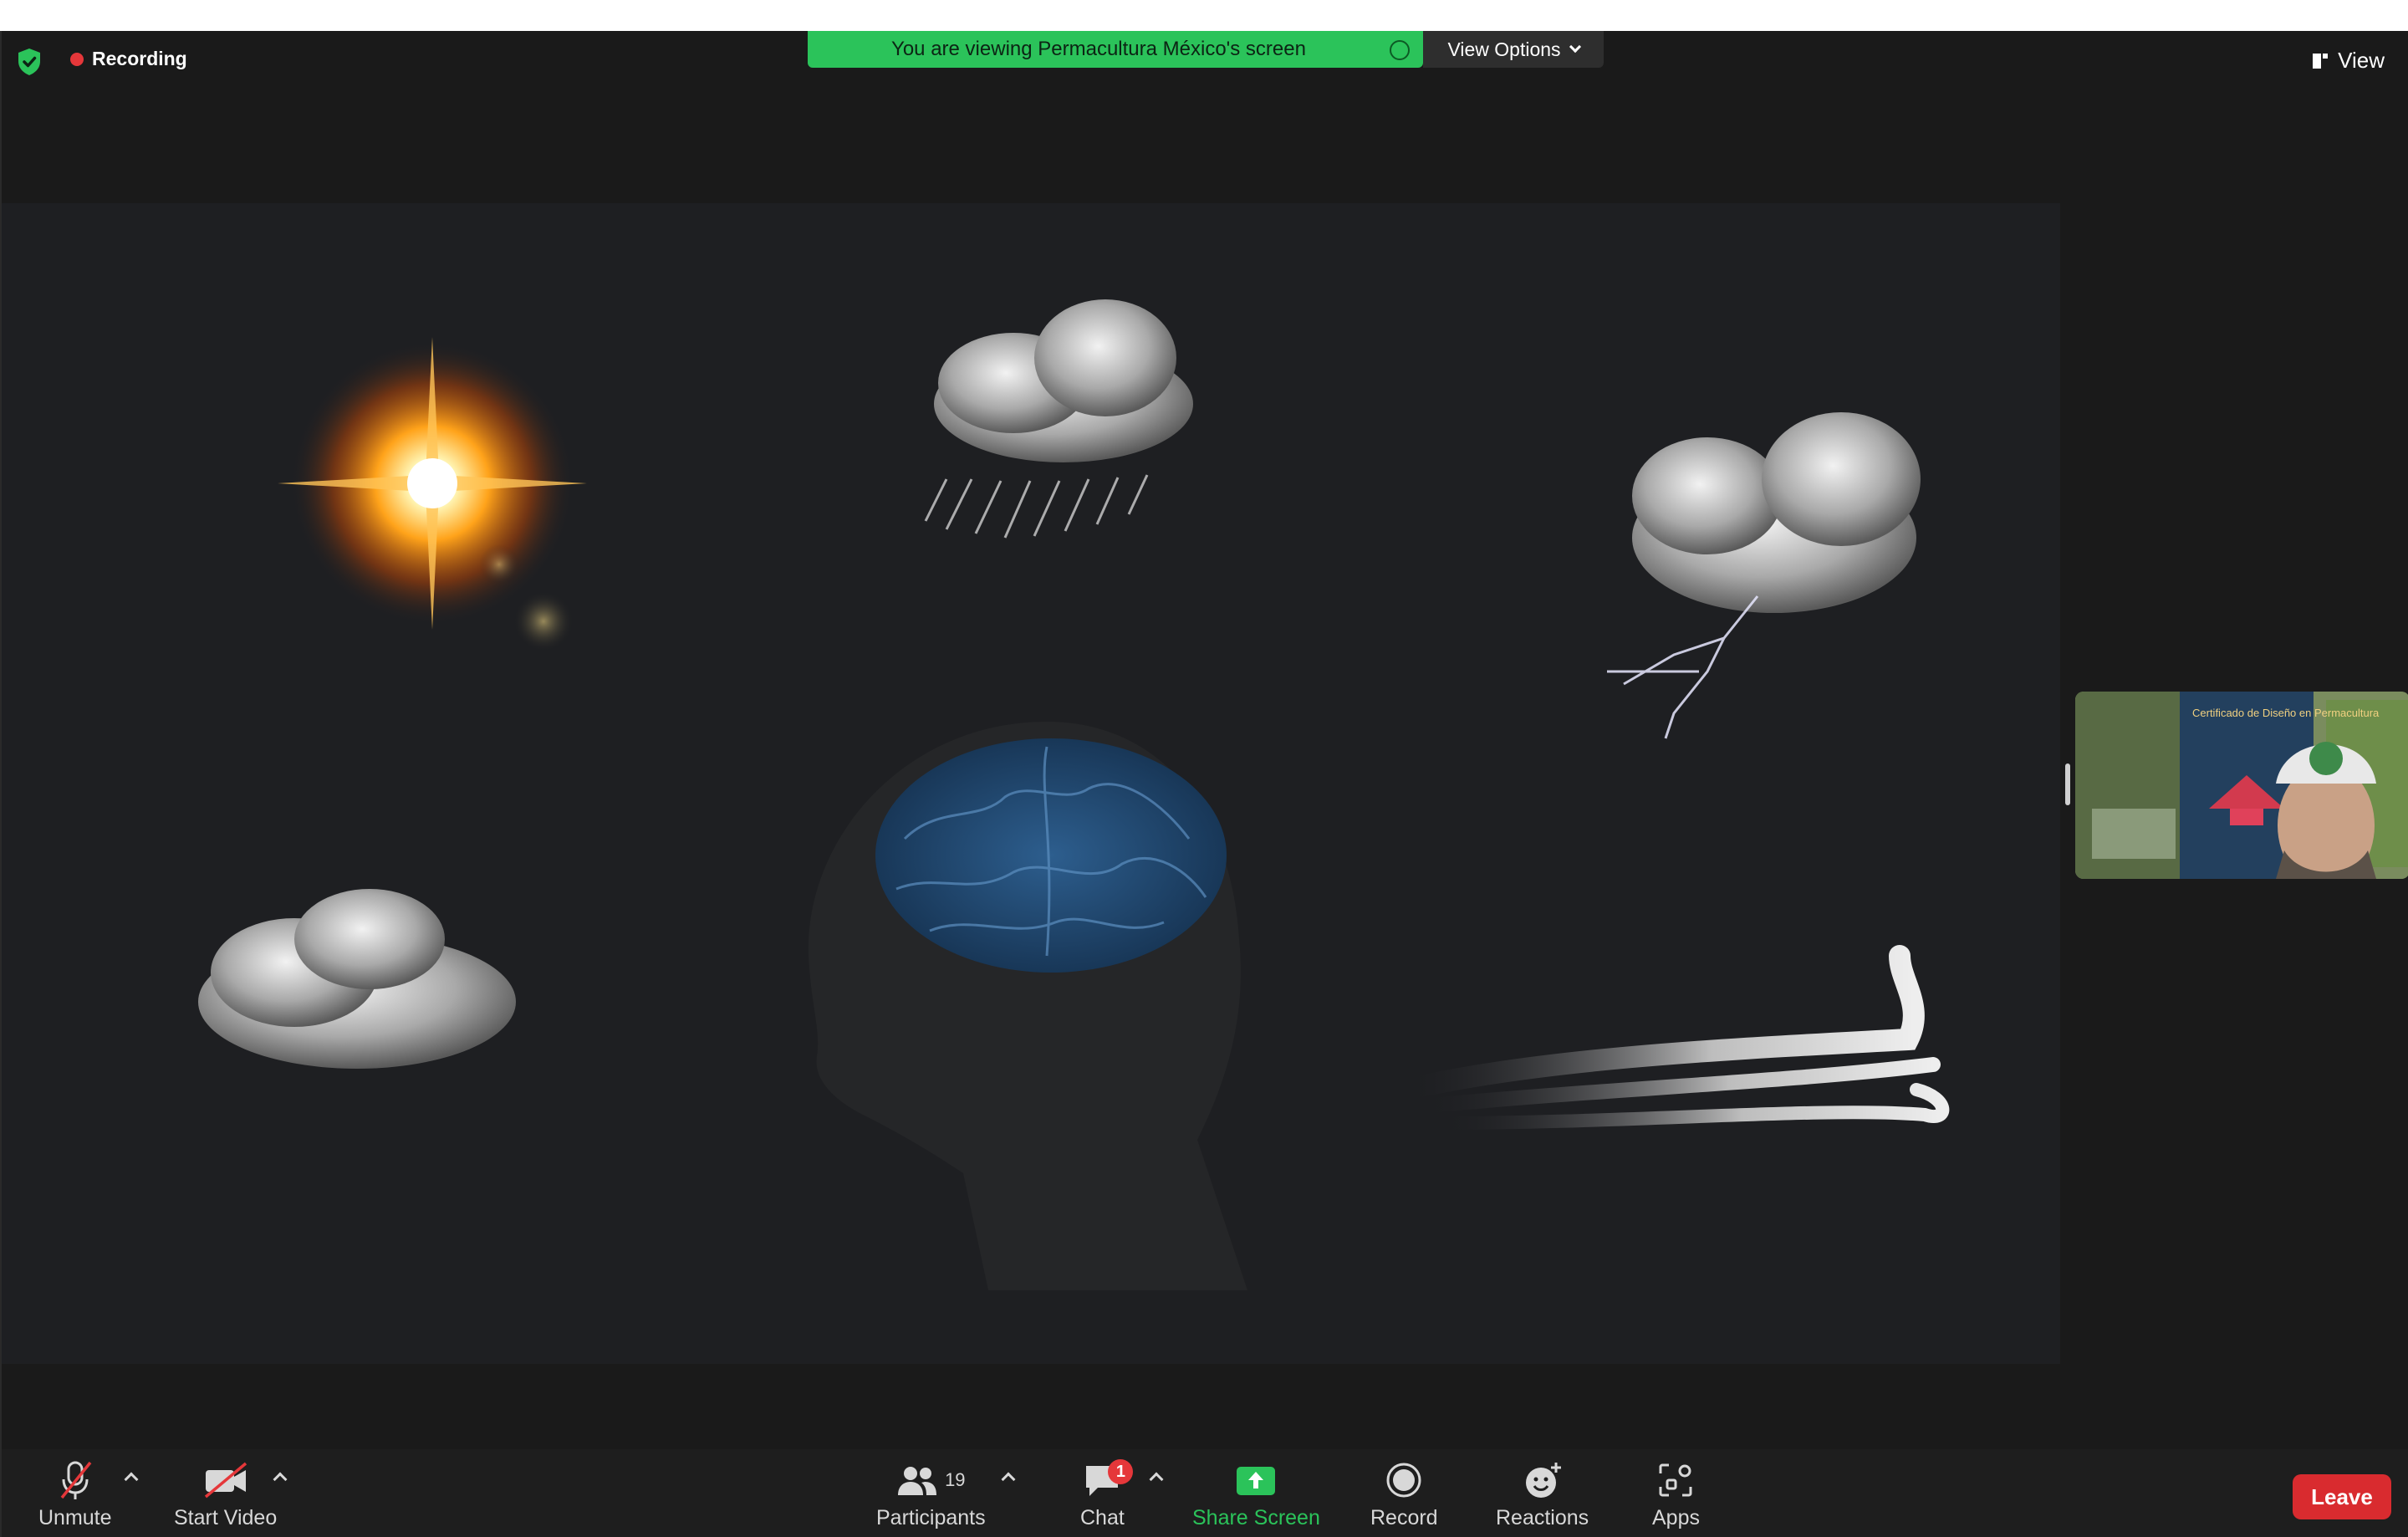 The height and width of the screenshot is (1537, 2408). I want to click on record-button: Record, so click(1404, 1494).